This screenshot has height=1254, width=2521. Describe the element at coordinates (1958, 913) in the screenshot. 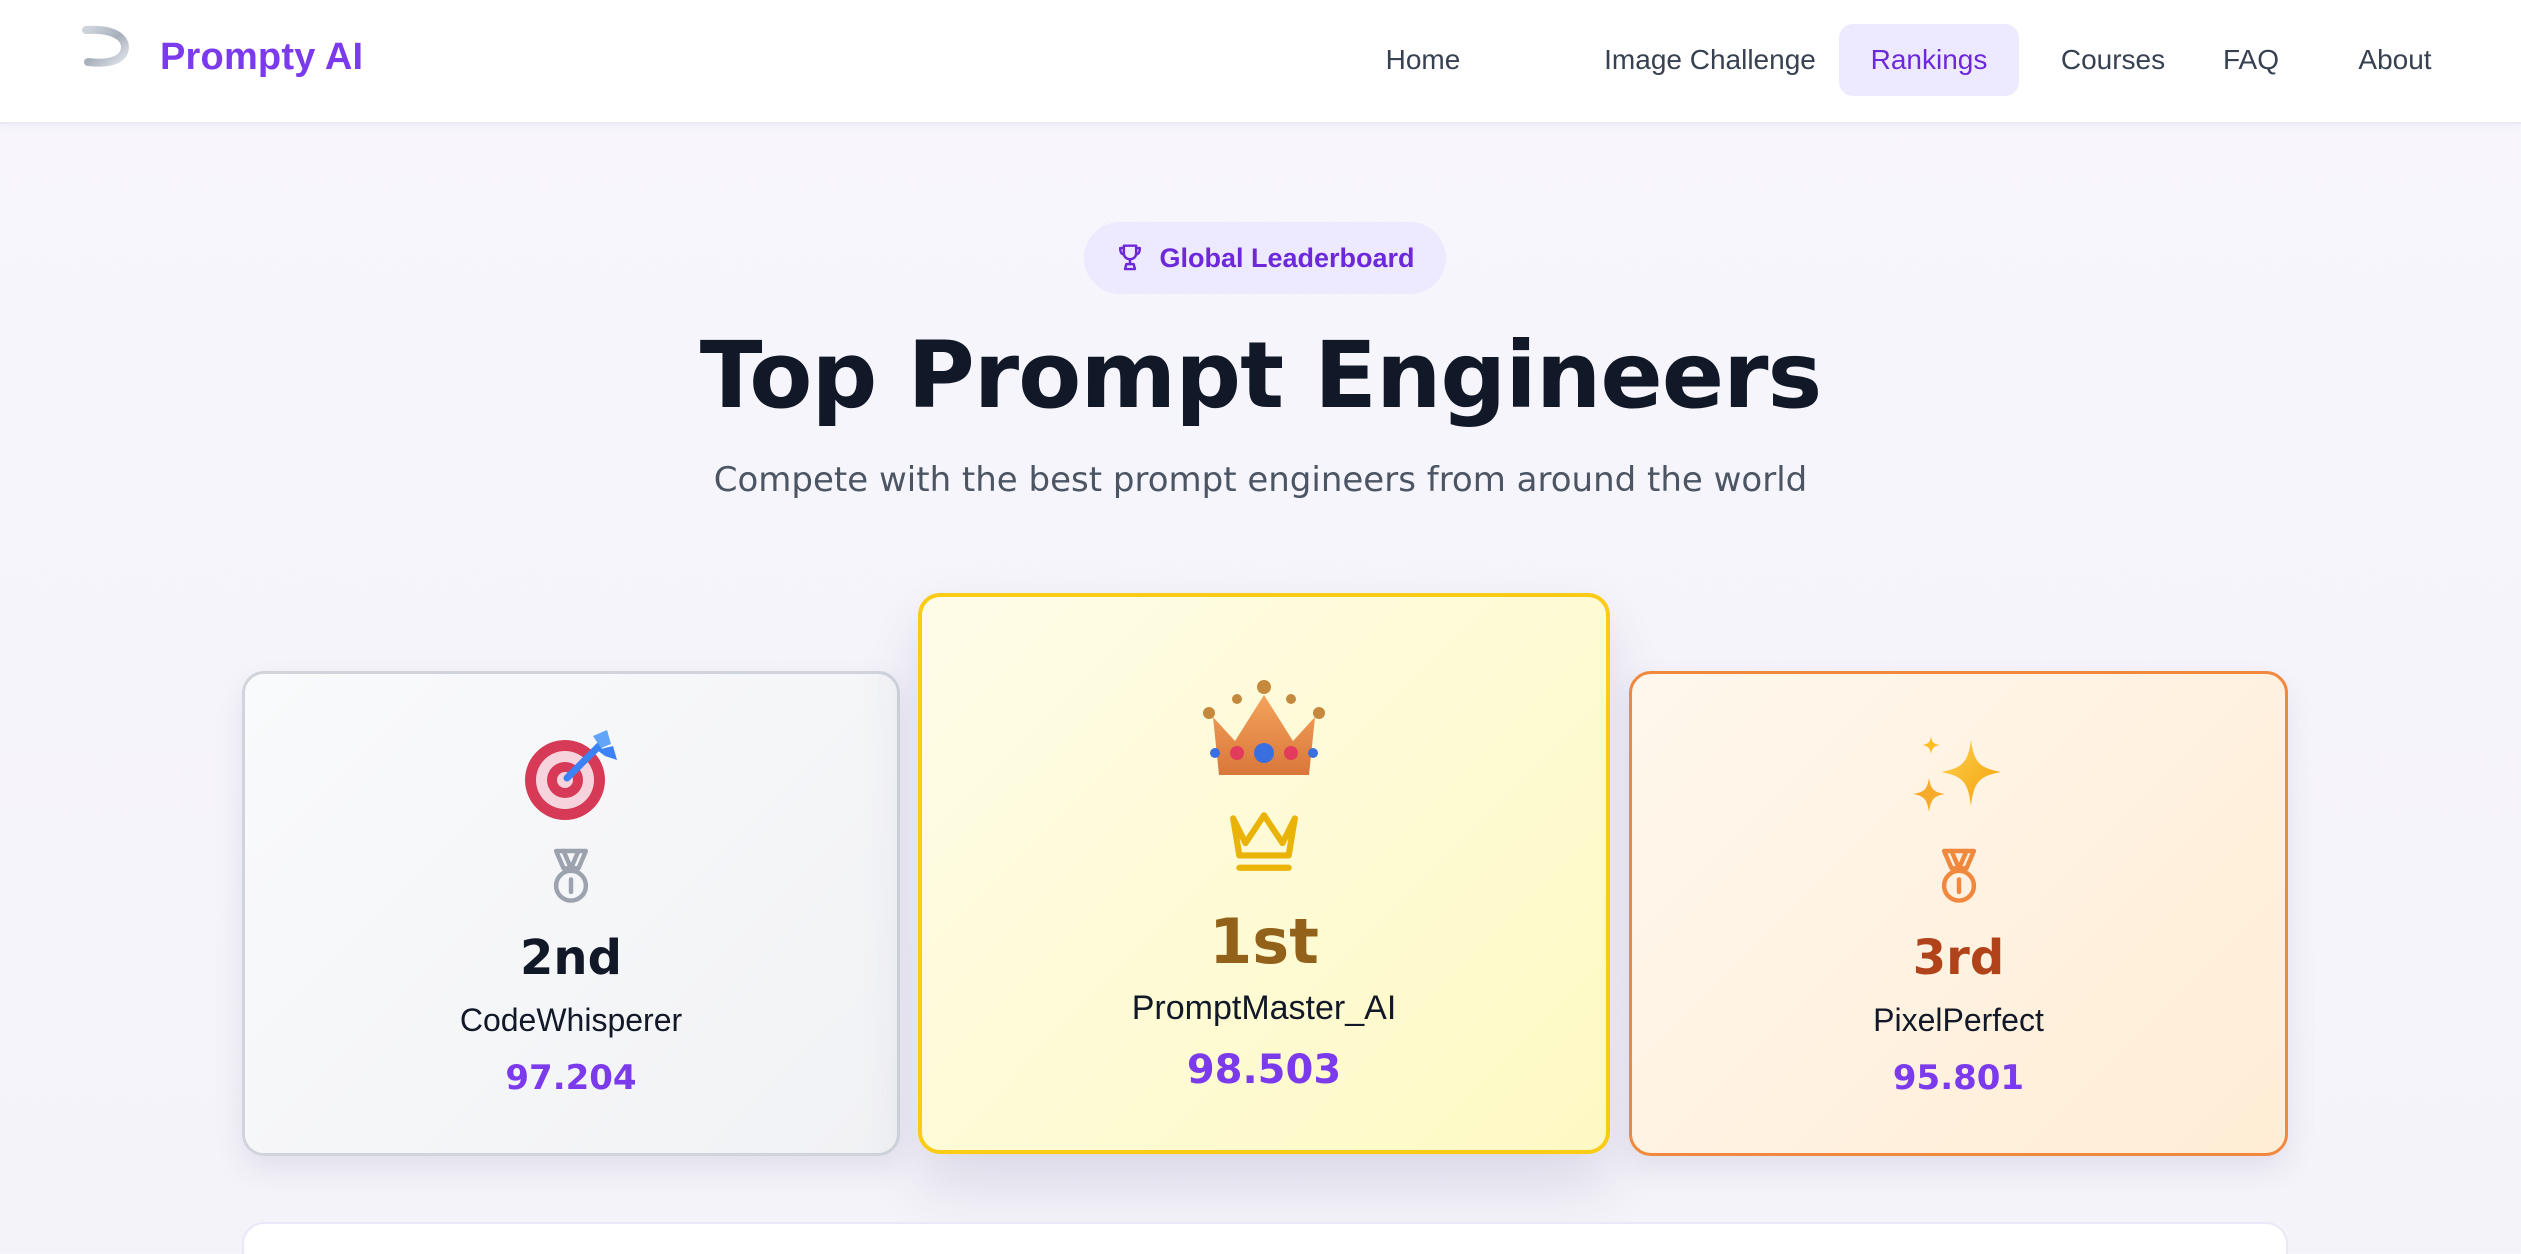

I see `podium-card-third: 3rd PixelPerfect 95.801` at that location.